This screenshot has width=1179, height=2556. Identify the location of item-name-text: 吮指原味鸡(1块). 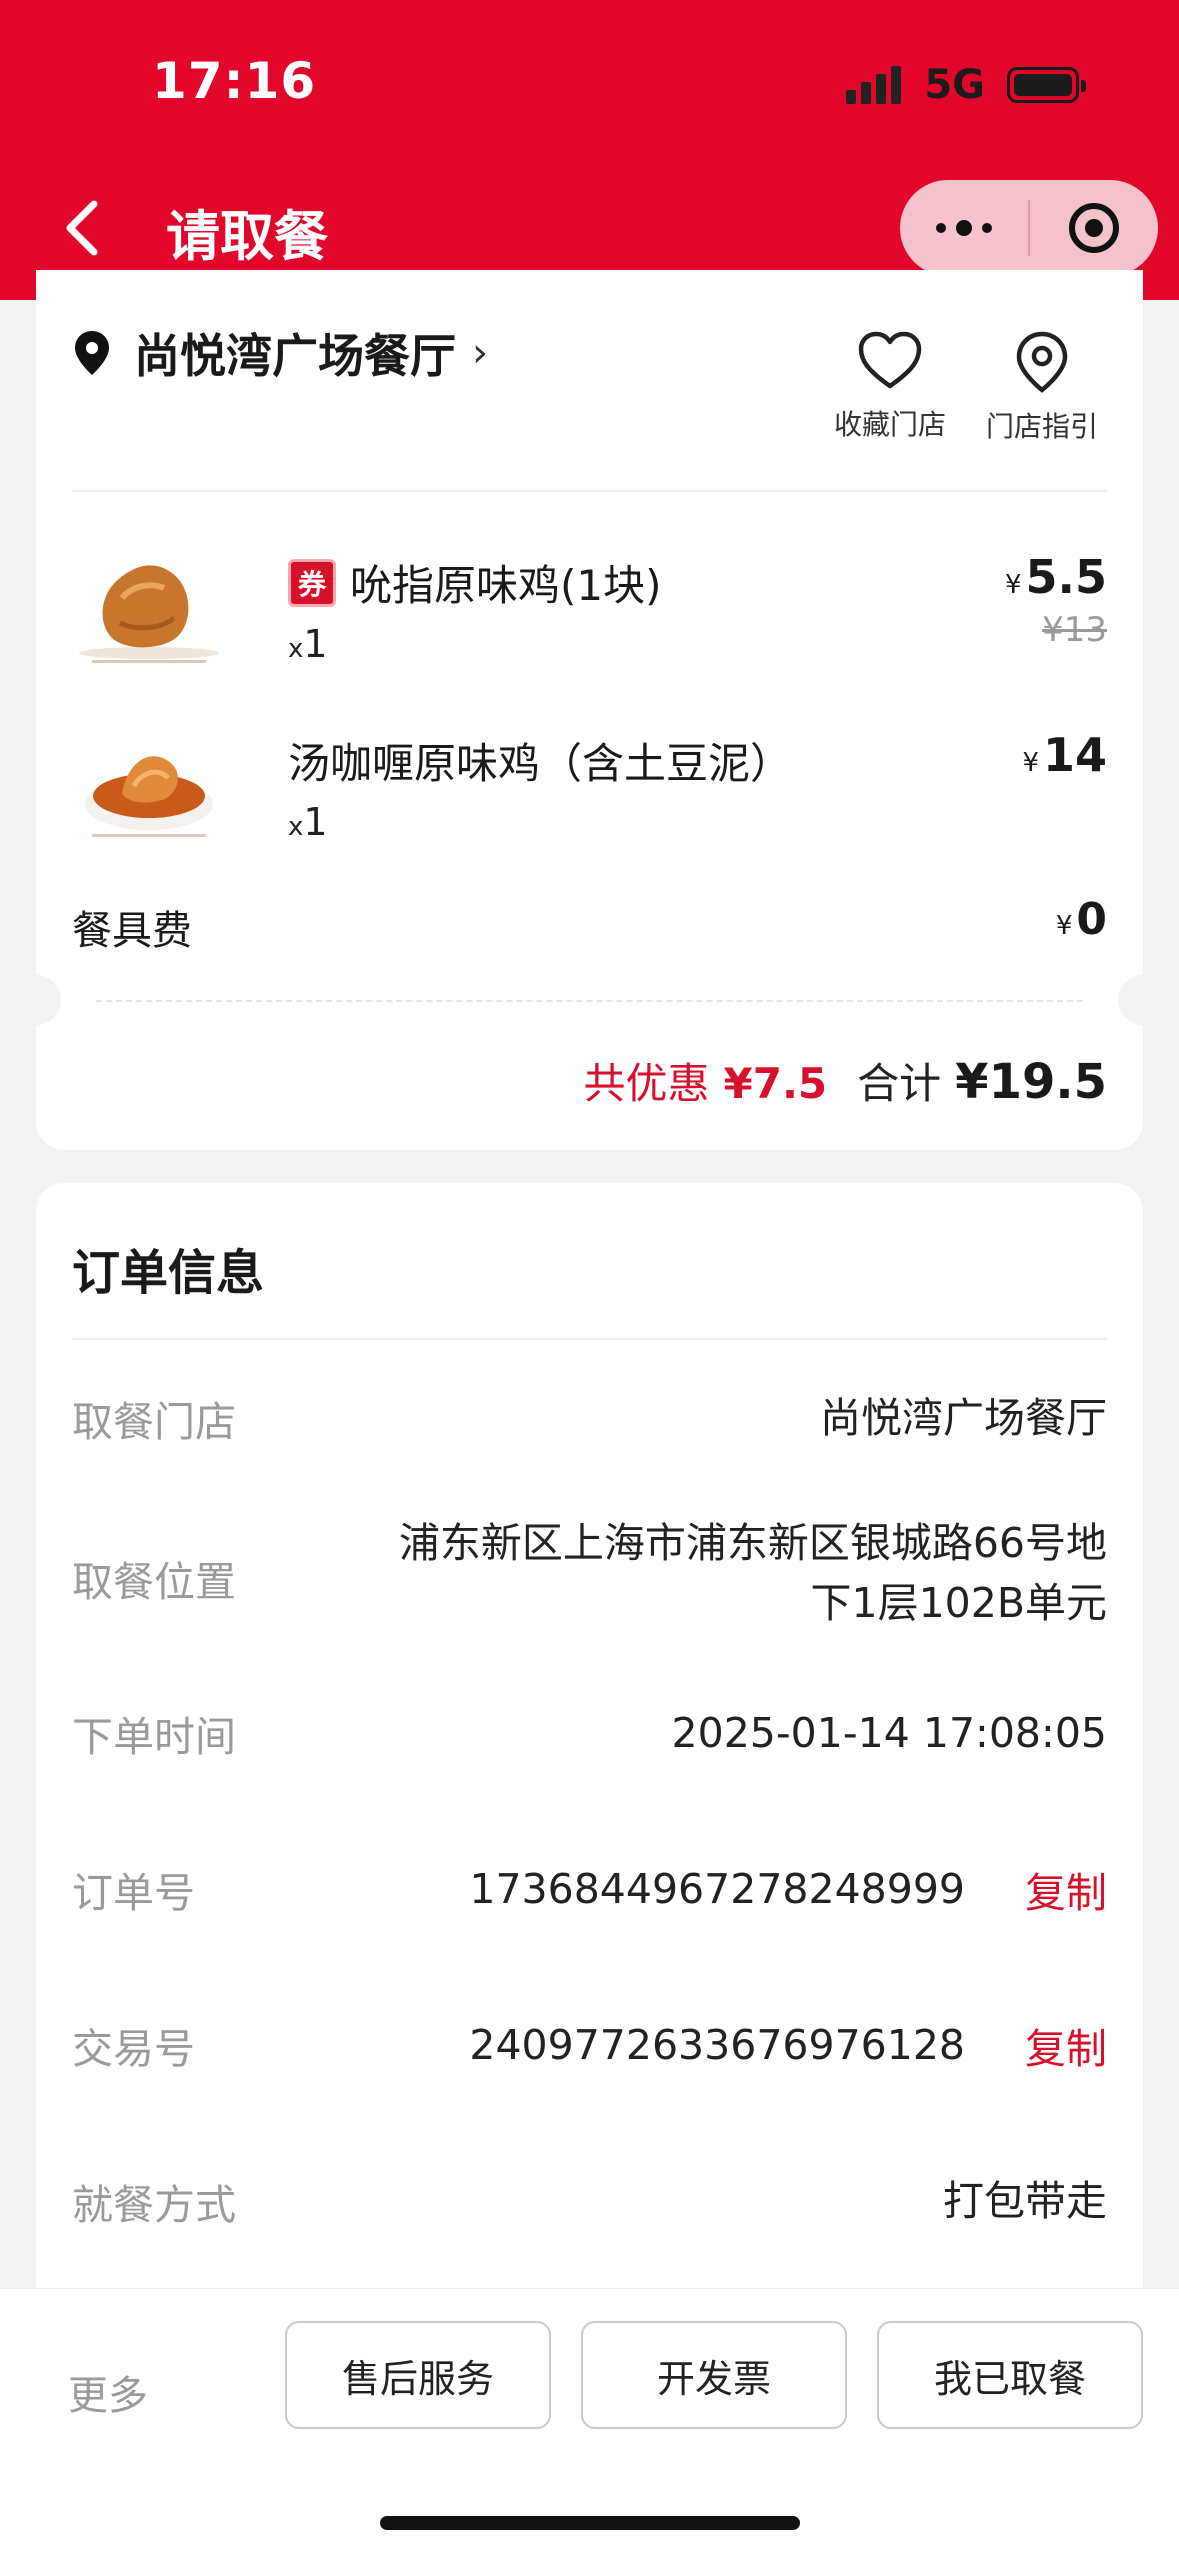
(506, 585).